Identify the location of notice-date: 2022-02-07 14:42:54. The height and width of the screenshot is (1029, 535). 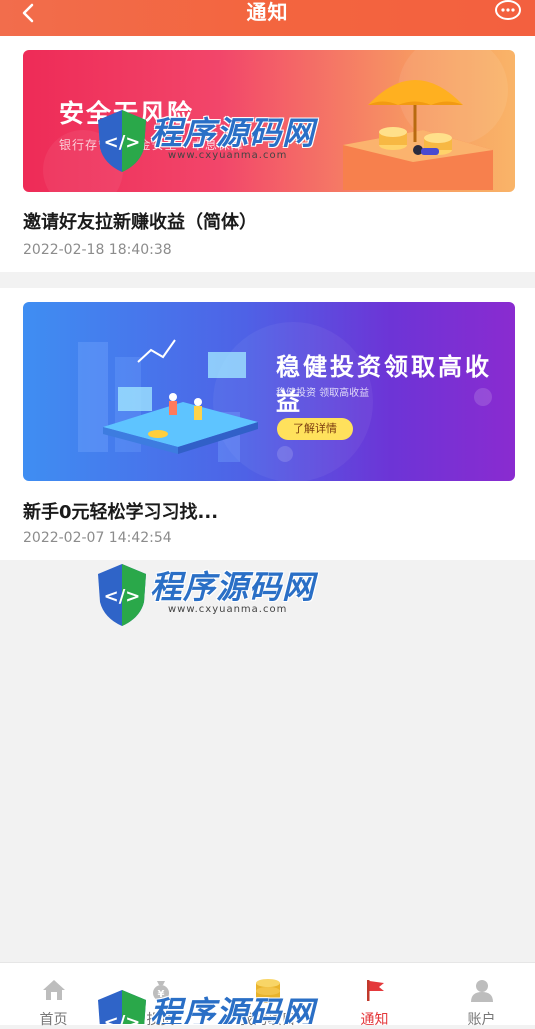
(97, 538).